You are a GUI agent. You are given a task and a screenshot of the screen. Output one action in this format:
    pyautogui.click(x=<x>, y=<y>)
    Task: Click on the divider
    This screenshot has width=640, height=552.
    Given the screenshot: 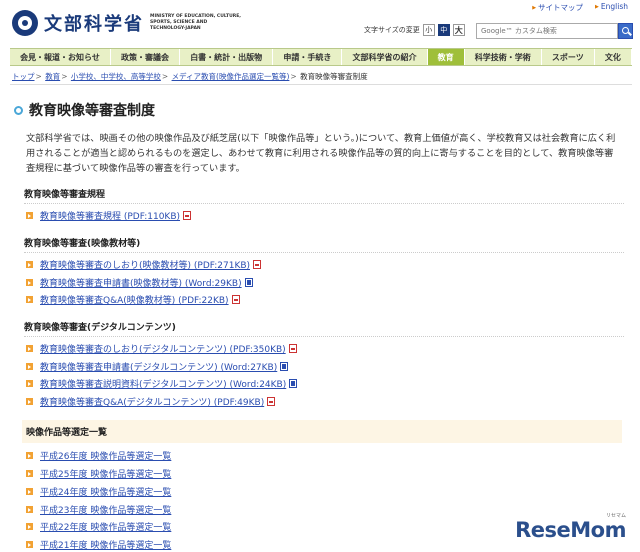 What is the action you would take?
    pyautogui.click(x=321, y=84)
    